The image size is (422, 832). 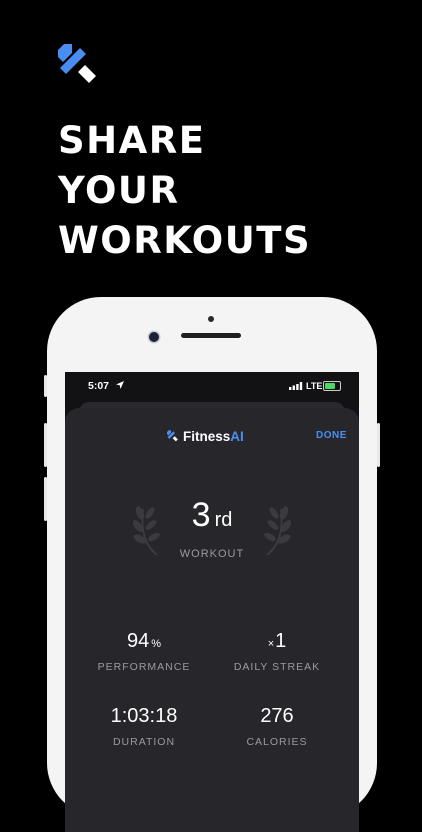 What do you see at coordinates (120, 385) in the screenshot?
I see `location-arrow-icon` at bounding box center [120, 385].